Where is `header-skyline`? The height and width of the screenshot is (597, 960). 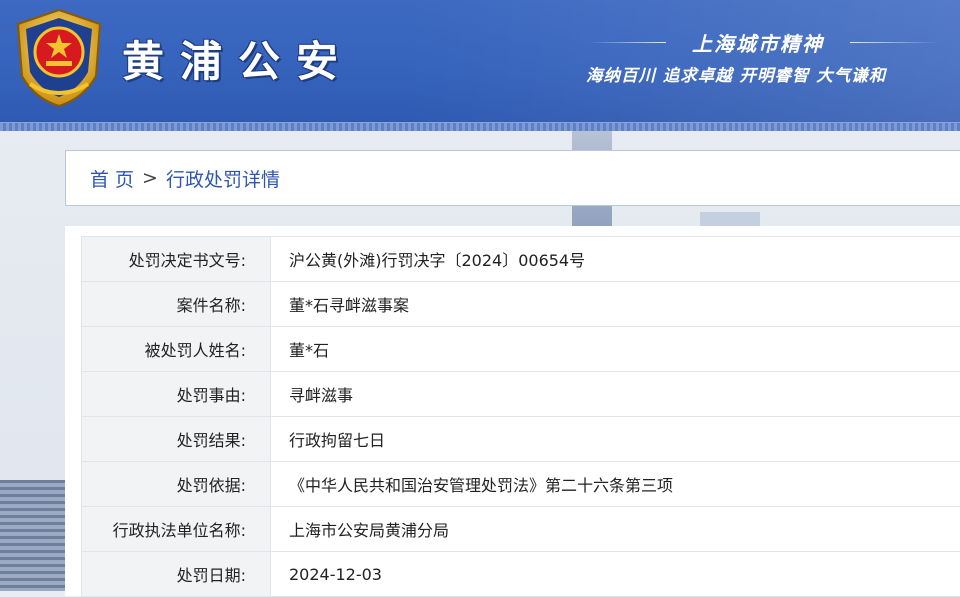 header-skyline is located at coordinates (680, 61).